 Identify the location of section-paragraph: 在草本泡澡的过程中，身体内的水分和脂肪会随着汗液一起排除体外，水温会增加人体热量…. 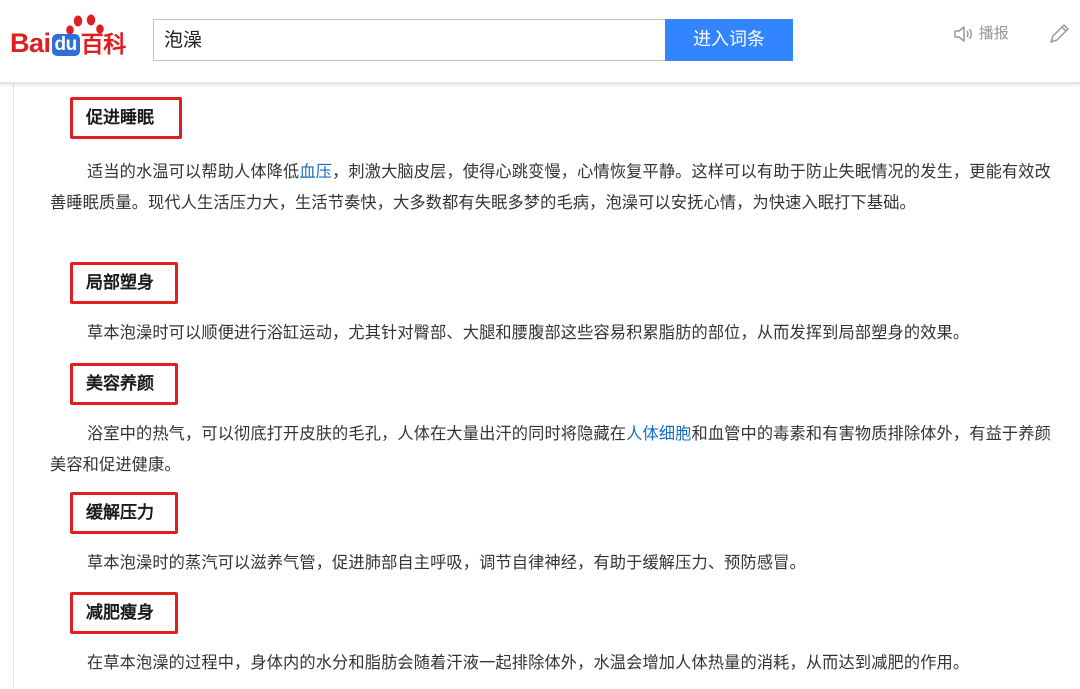
(555, 662).